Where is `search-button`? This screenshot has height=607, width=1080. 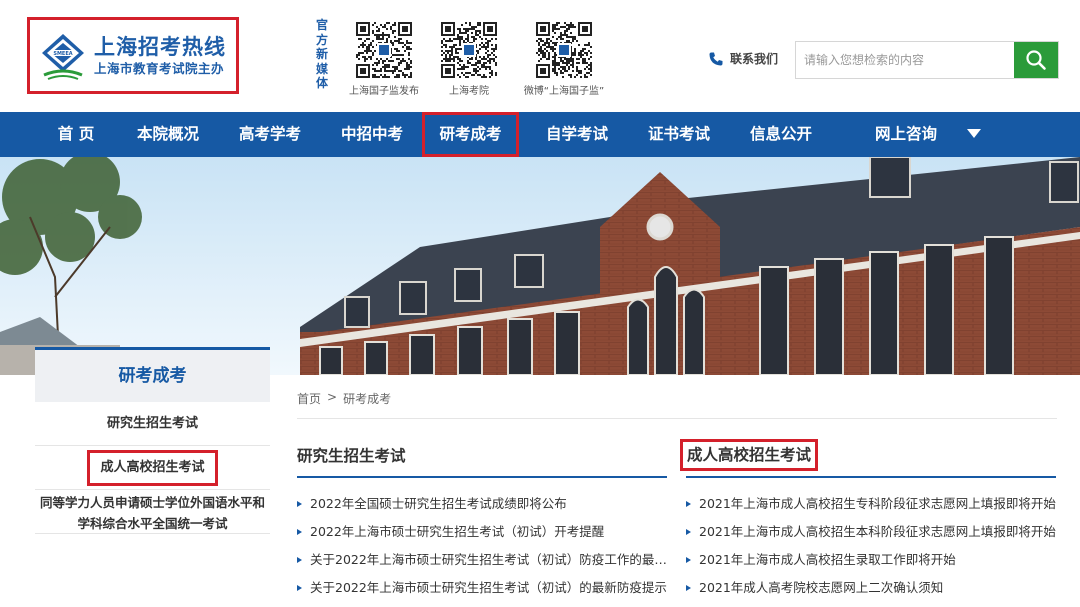 search-button is located at coordinates (1036, 60).